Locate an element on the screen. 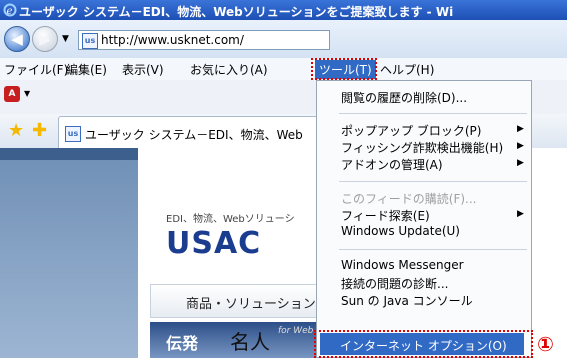 The width and height of the screenshot is (567, 358). menu-file: ファイル(F) is located at coordinates (36, 69).